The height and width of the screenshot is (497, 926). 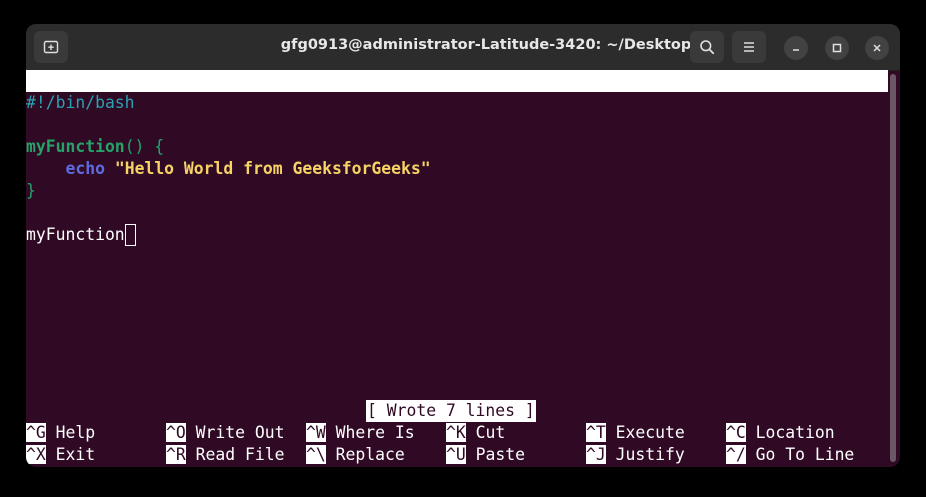 I want to click on search-icon, so click(x=707, y=47).